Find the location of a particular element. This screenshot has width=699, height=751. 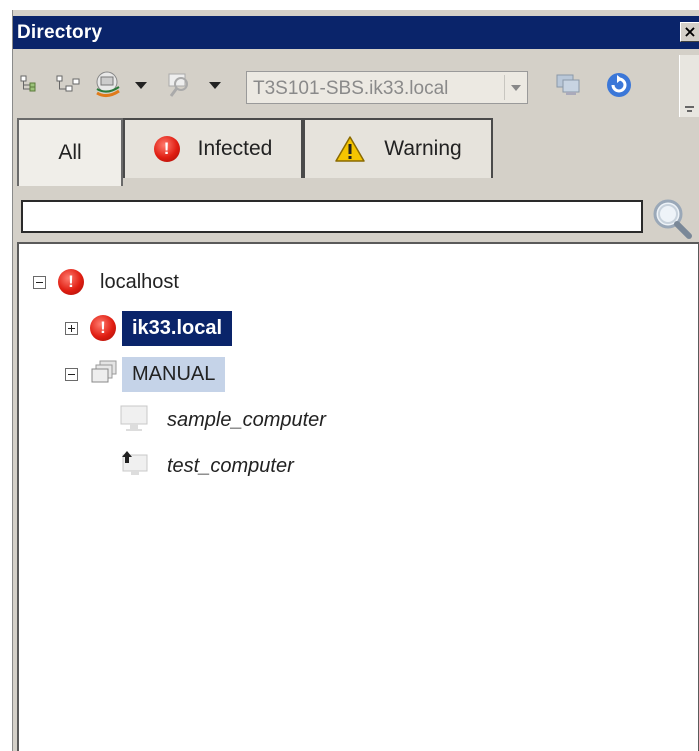

computer-view-icon is located at coordinates (569, 85).